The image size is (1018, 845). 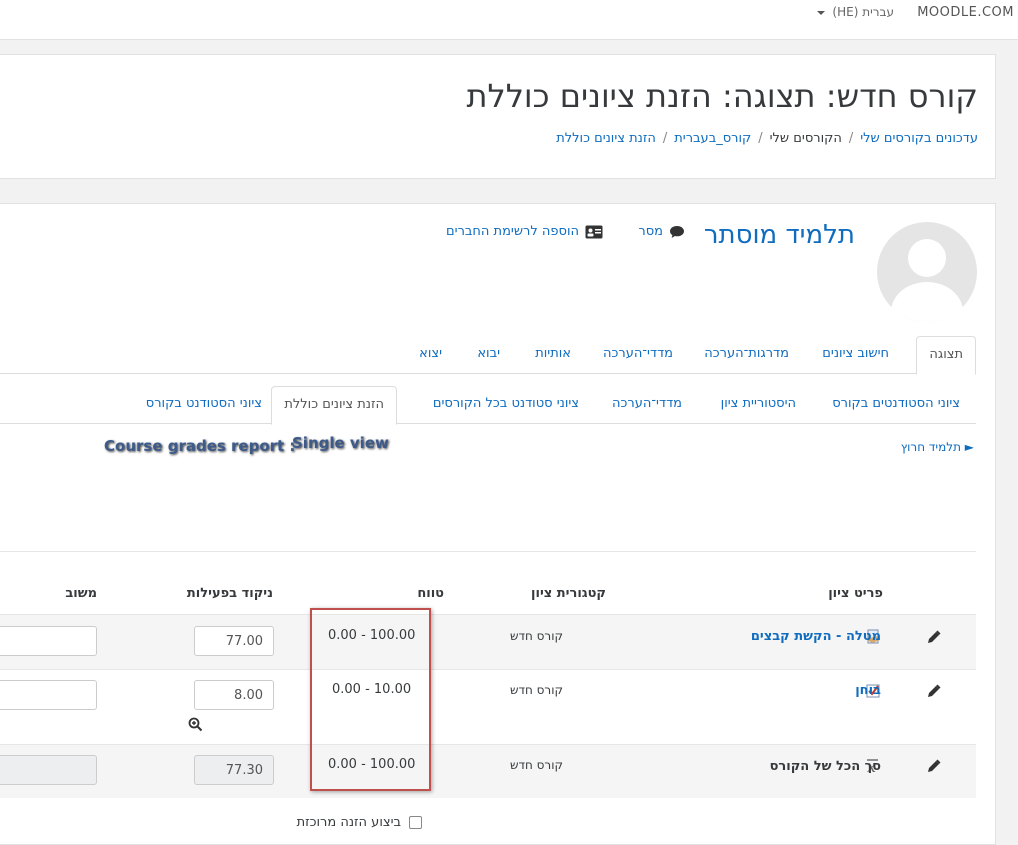 I want to click on breadcrumb-item-course: קורס_בעברית, so click(x=712, y=138).